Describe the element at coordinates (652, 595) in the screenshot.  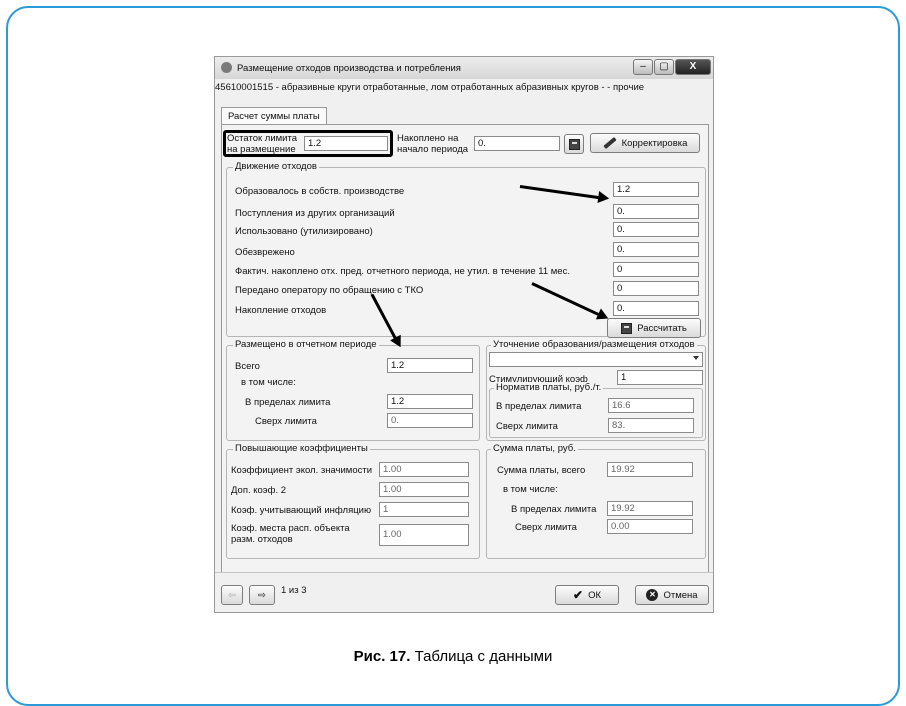
I see `cancel-icon: ✕` at that location.